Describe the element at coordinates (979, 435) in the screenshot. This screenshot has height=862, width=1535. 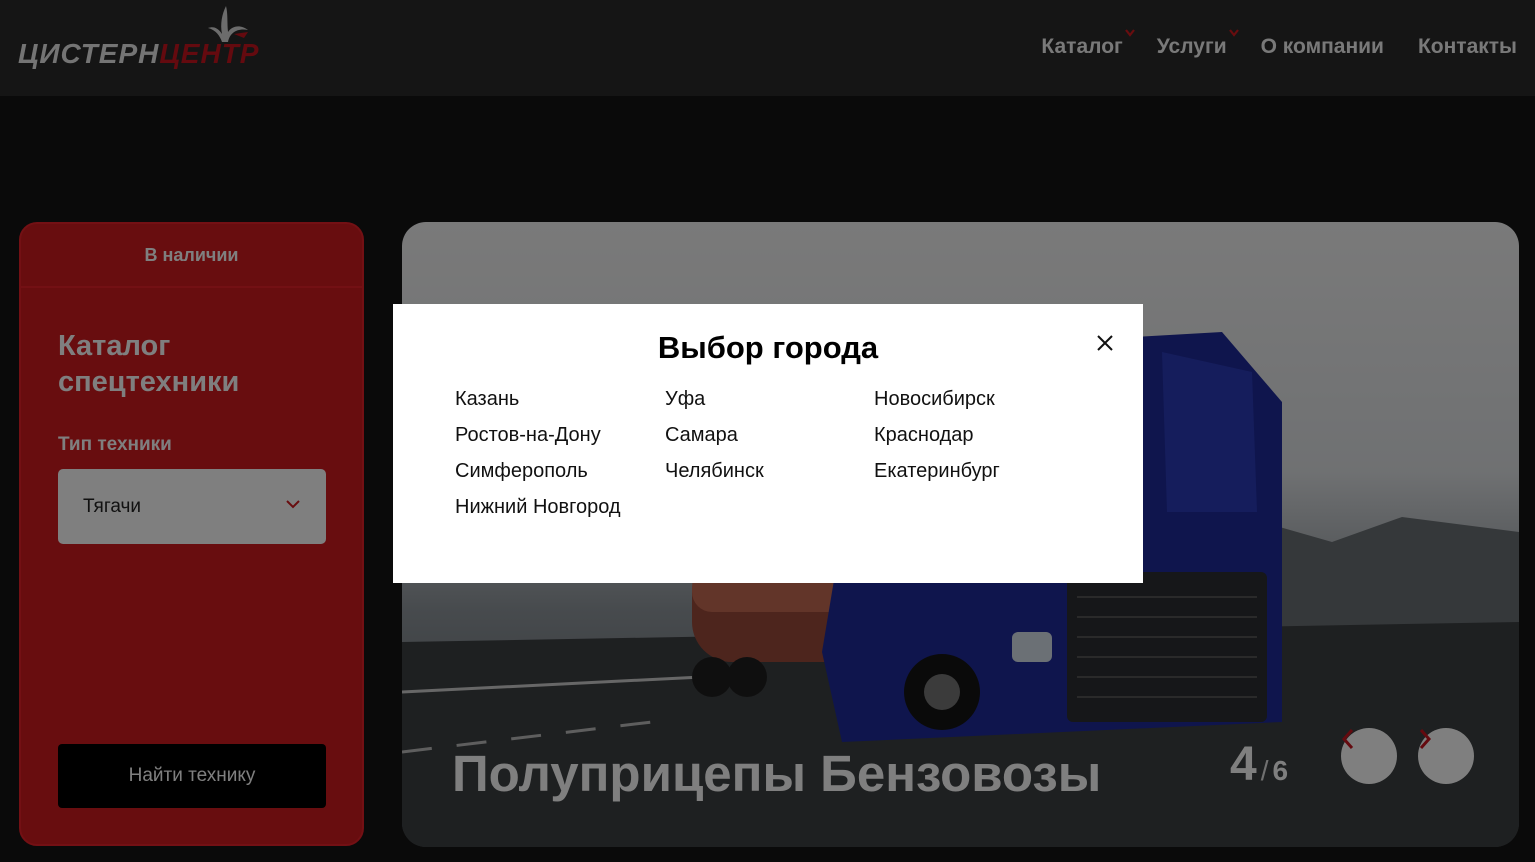
I see `city-link: Краснодар` at that location.